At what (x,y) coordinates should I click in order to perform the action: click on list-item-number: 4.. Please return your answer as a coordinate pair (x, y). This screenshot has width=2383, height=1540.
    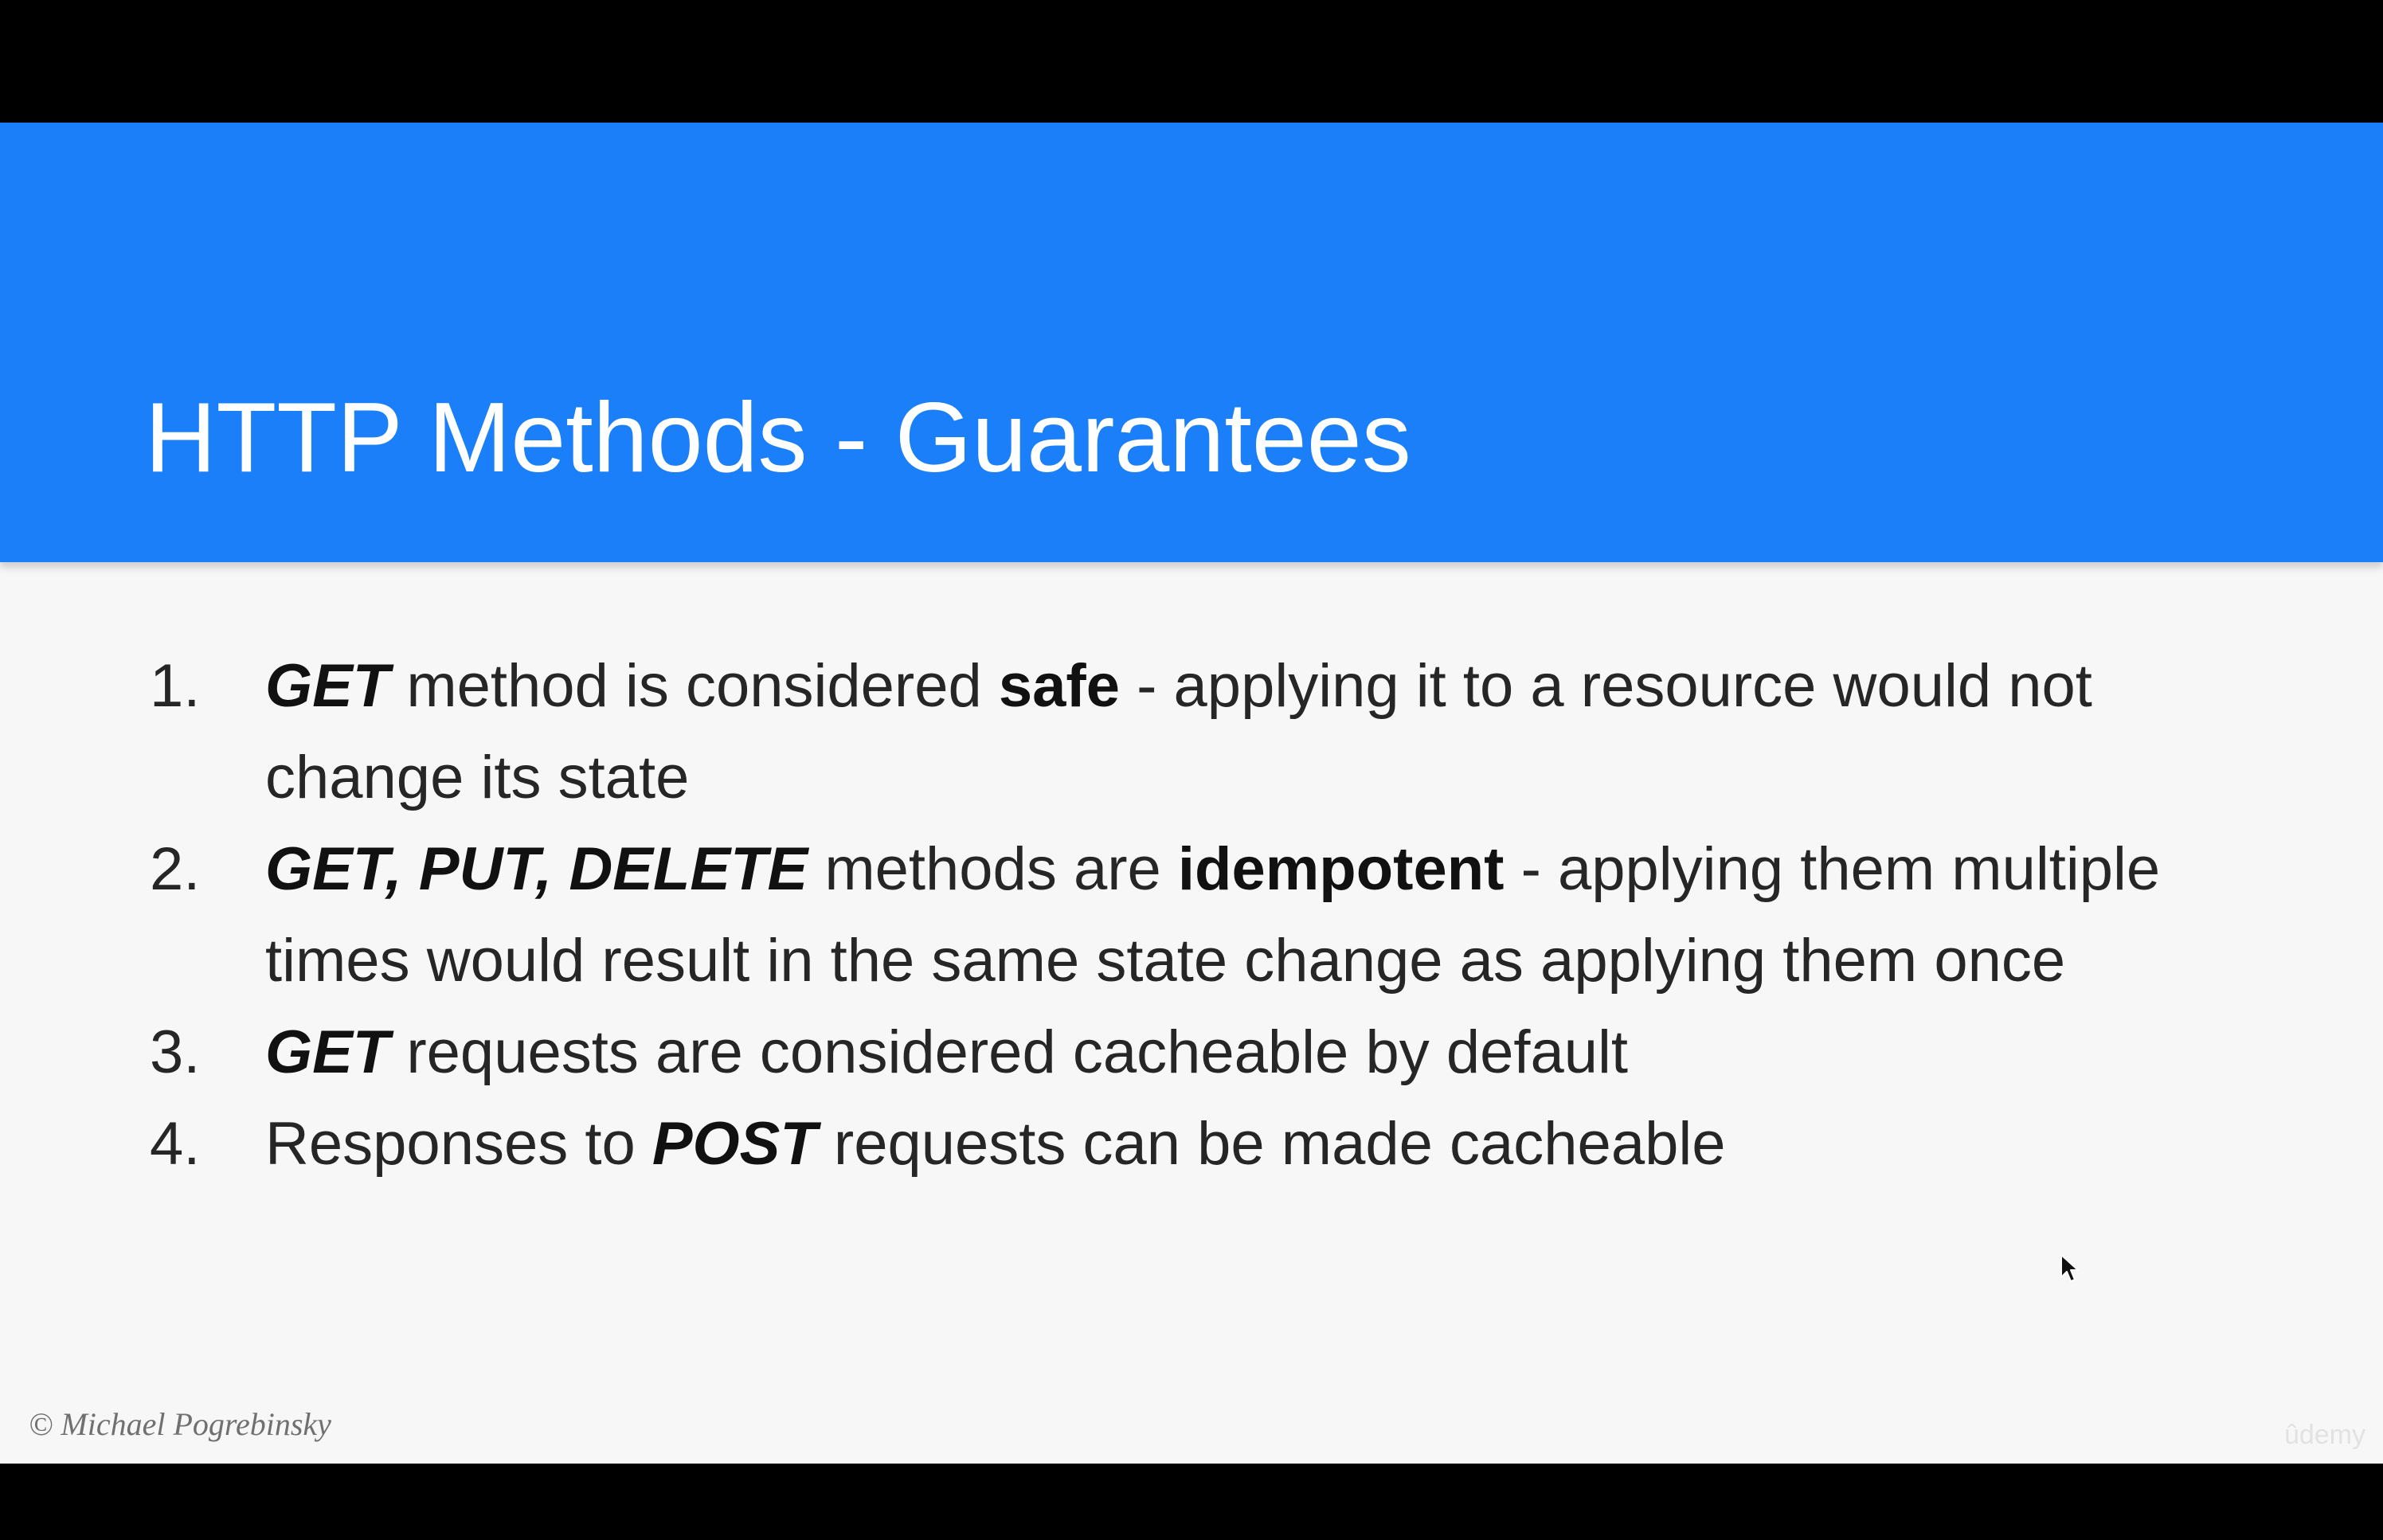
    Looking at the image, I should click on (175, 1144).